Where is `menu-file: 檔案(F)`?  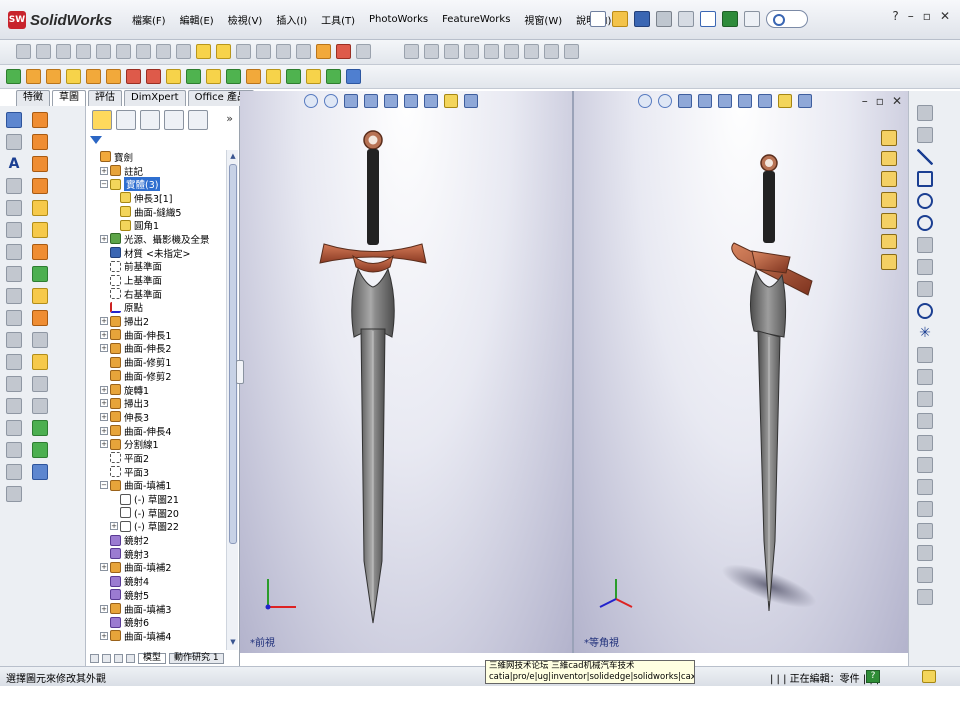
menu-file: 檔案(F) is located at coordinates (149, 19).